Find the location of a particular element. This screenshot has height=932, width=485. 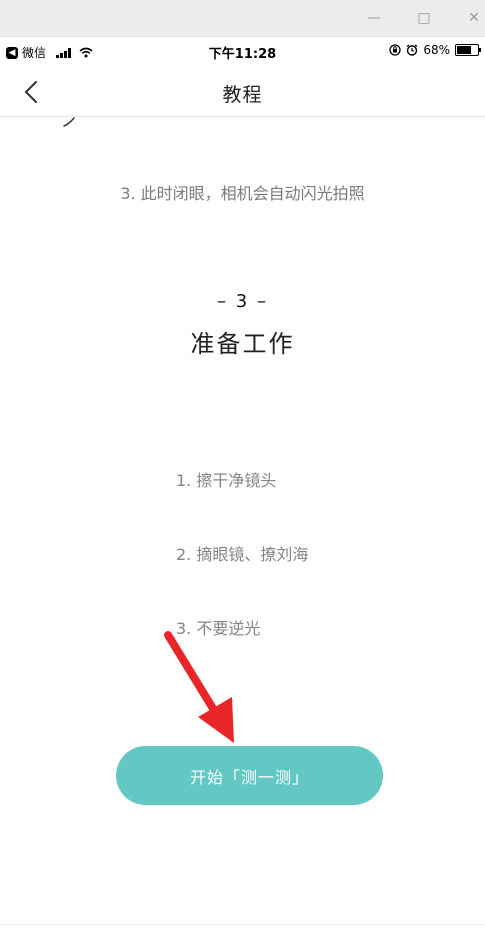

nav-bar: 教程 is located at coordinates (242, 91).